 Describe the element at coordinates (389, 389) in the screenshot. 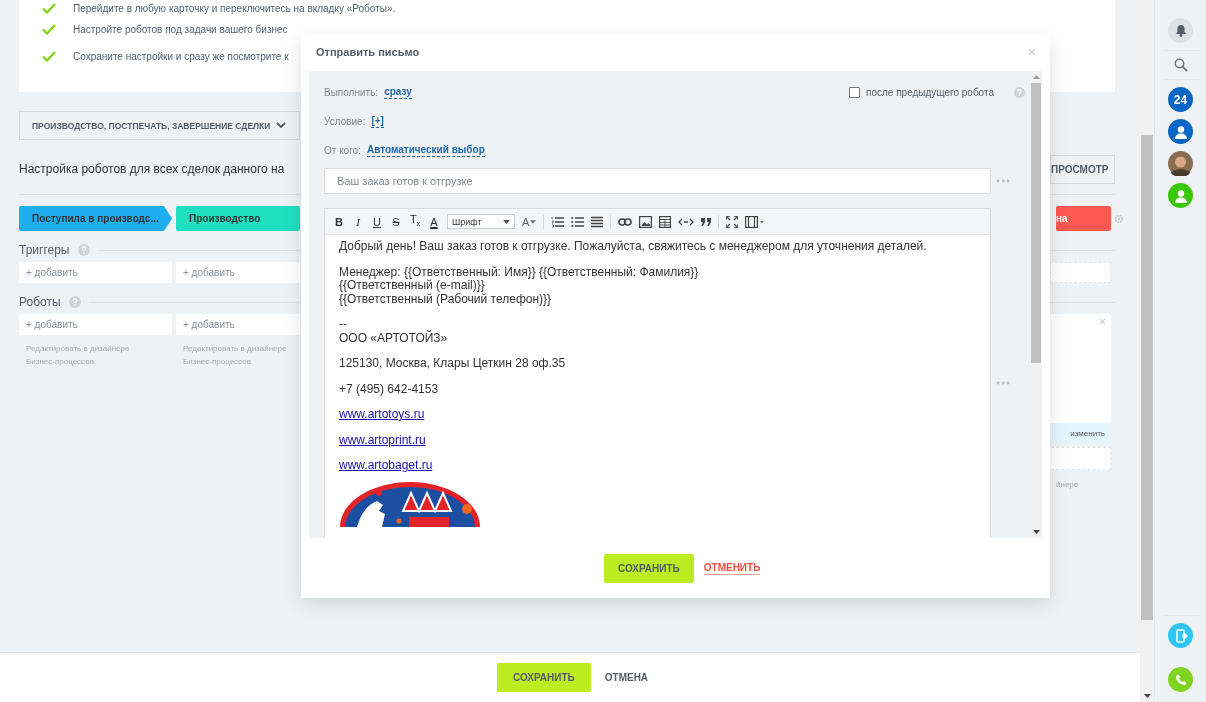

I see `message-text: +7 (495) 642-4153` at that location.